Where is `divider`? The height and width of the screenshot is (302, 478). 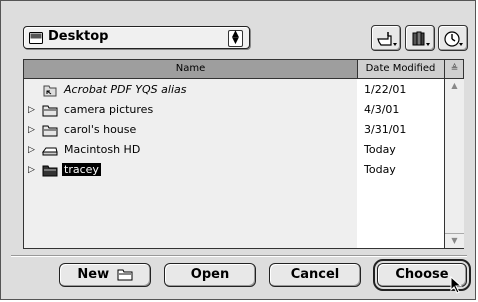
divider is located at coordinates (239, 256).